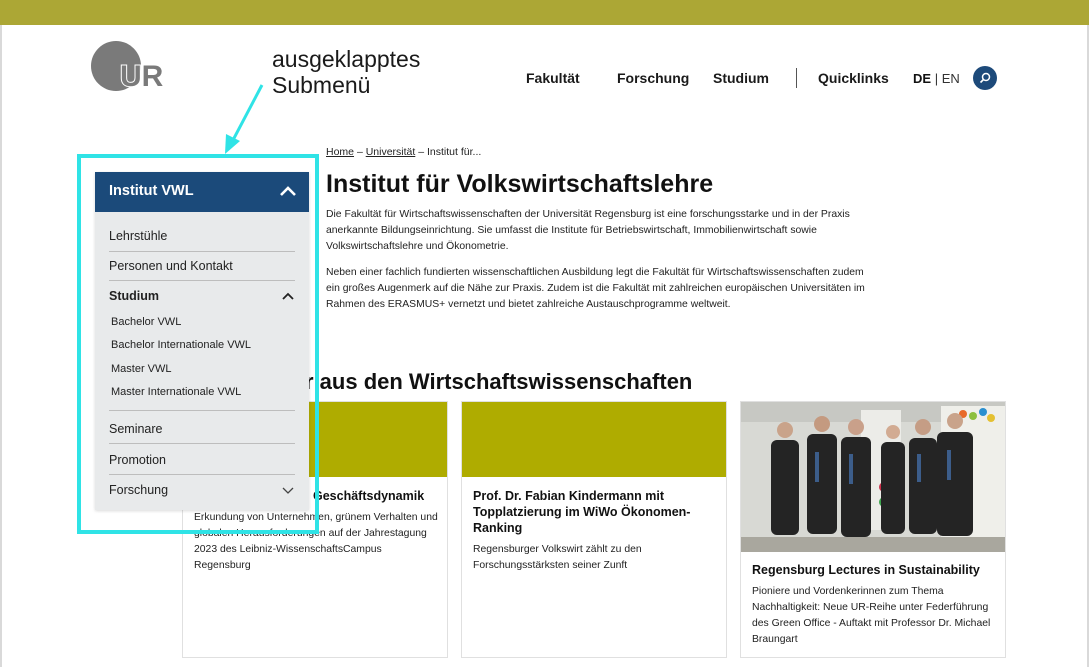 The width and height of the screenshot is (1089, 667). What do you see at coordinates (321, 85) in the screenshot?
I see `annotation-line-2: Submenü` at bounding box center [321, 85].